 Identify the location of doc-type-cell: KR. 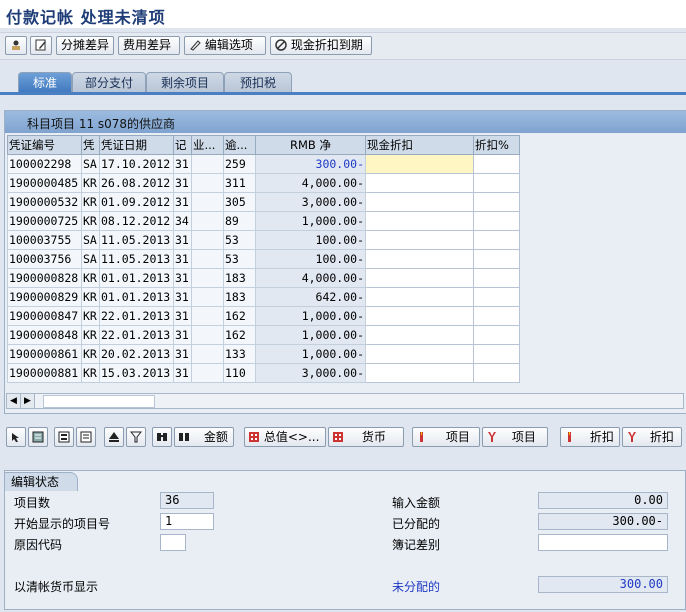
(90, 354).